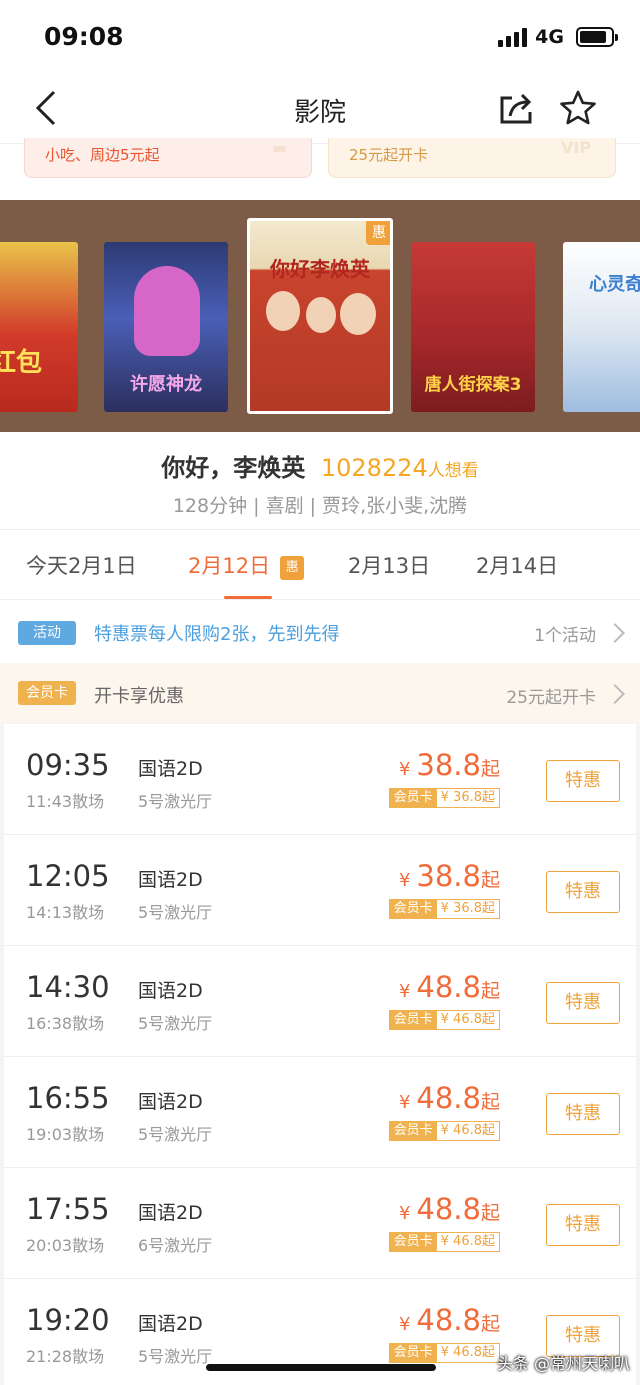 Image resolution: width=640 pixels, height=1385 pixels. What do you see at coordinates (65, 1356) in the screenshot?
I see `session-end-time: 21:28散场` at bounding box center [65, 1356].